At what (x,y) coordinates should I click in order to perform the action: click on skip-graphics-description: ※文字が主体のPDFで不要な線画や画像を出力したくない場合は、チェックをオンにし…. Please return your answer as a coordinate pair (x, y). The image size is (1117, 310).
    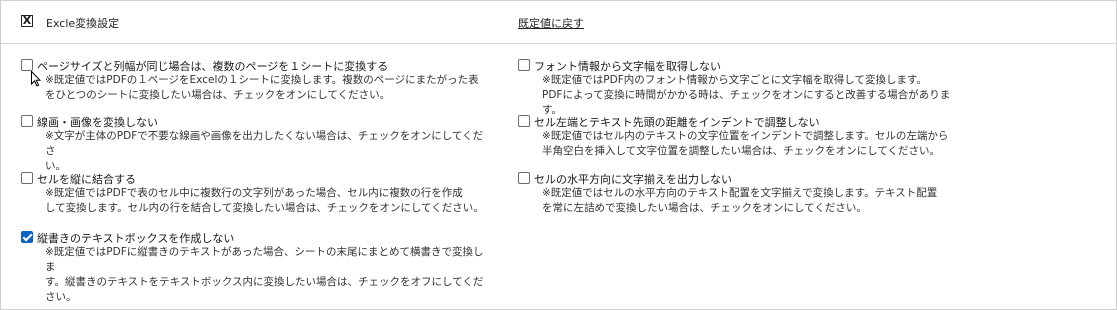
    Looking at the image, I should click on (264, 151).